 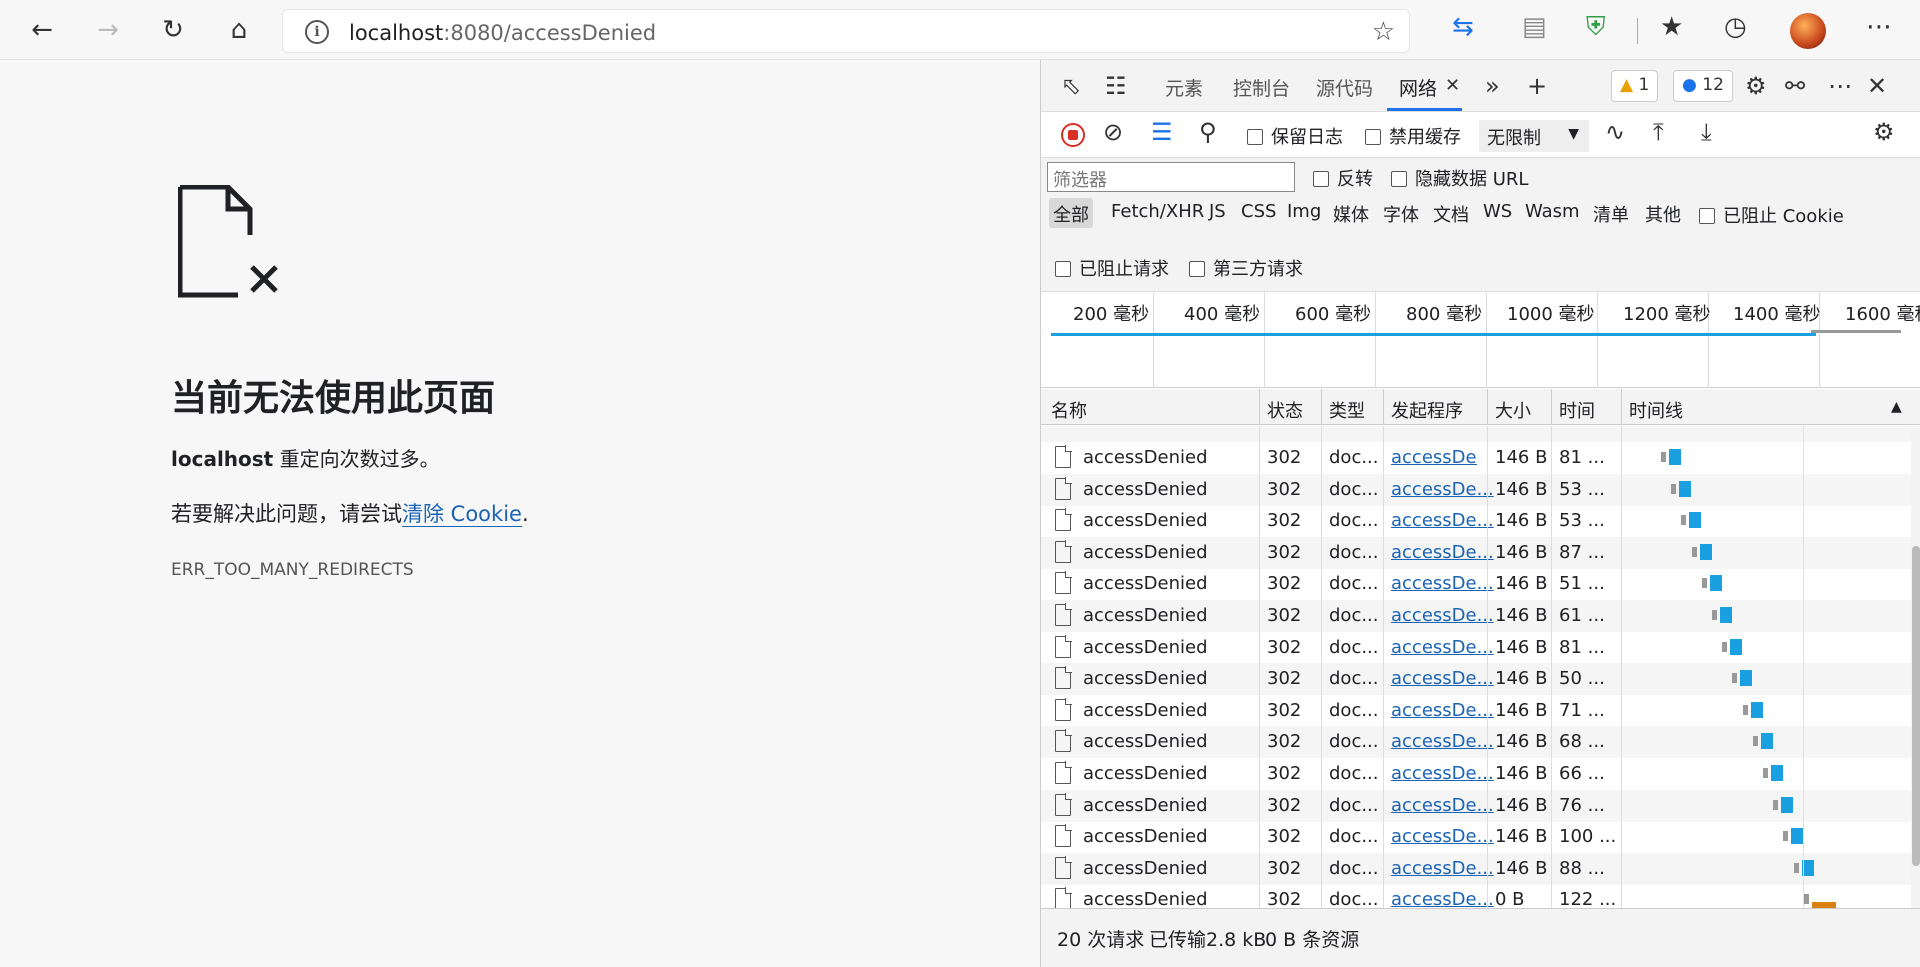 I want to click on invert-checkbox: 反转, so click(x=1343, y=178).